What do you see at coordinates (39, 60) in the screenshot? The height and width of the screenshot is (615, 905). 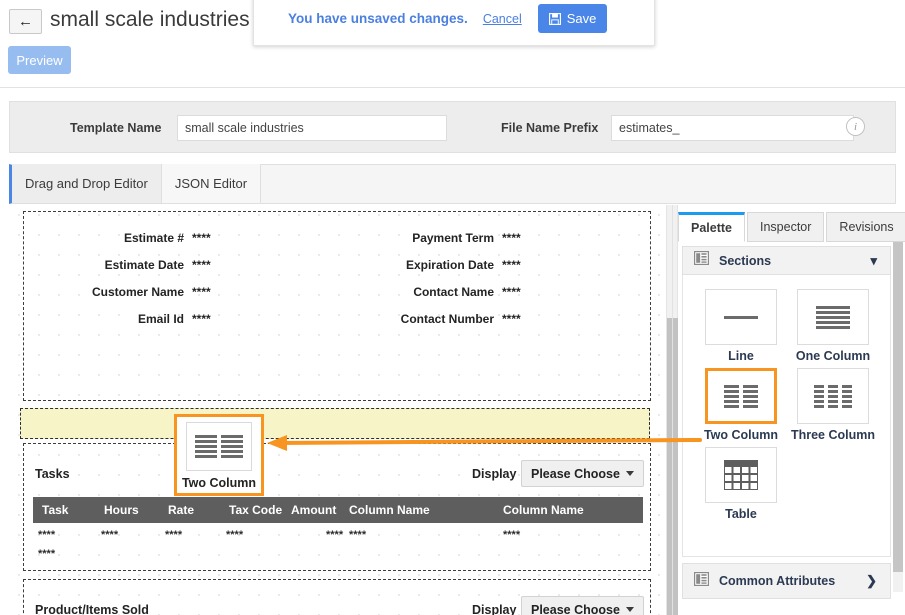 I see `preview-button: Preview` at bounding box center [39, 60].